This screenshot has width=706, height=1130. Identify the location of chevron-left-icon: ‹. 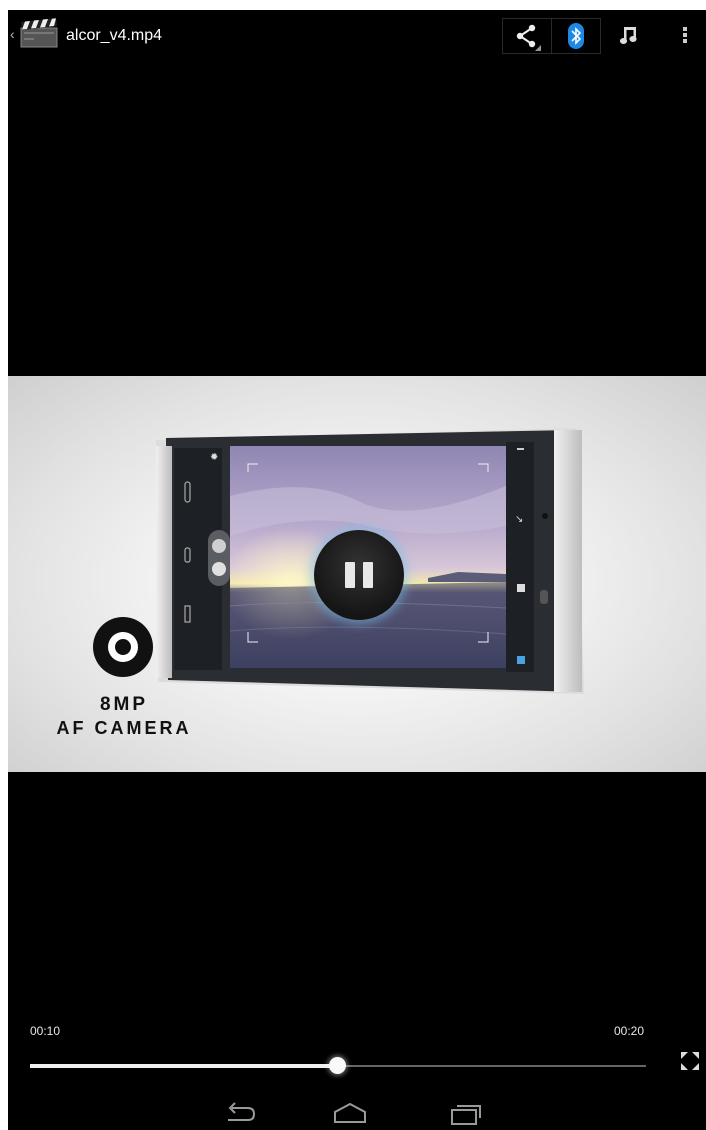
(12, 34).